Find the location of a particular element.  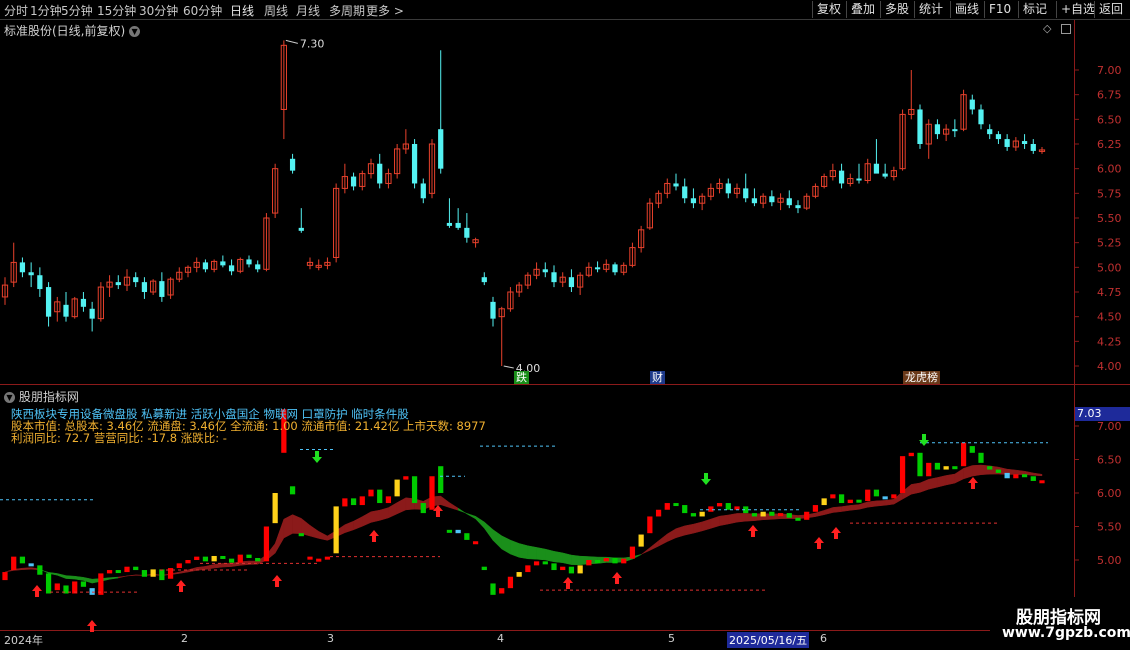

low-pointer is located at coordinates (508, 367).